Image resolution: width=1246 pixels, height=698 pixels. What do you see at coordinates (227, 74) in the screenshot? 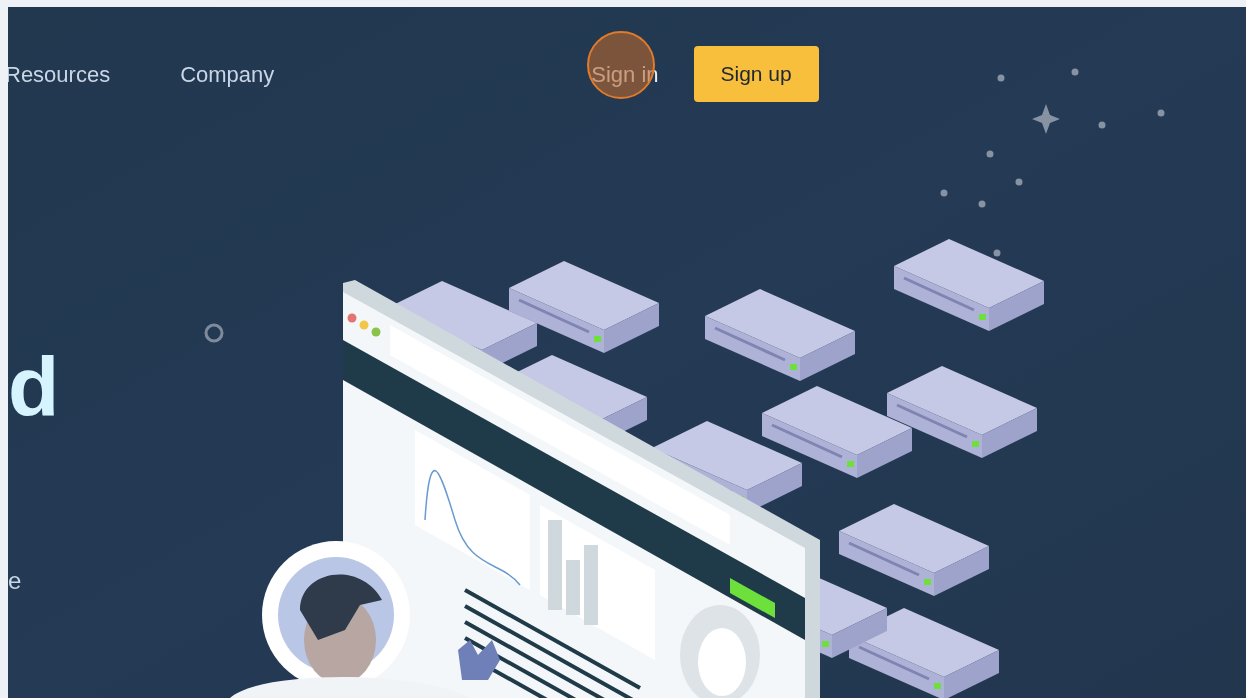
I see `nav-link: Company` at bounding box center [227, 74].